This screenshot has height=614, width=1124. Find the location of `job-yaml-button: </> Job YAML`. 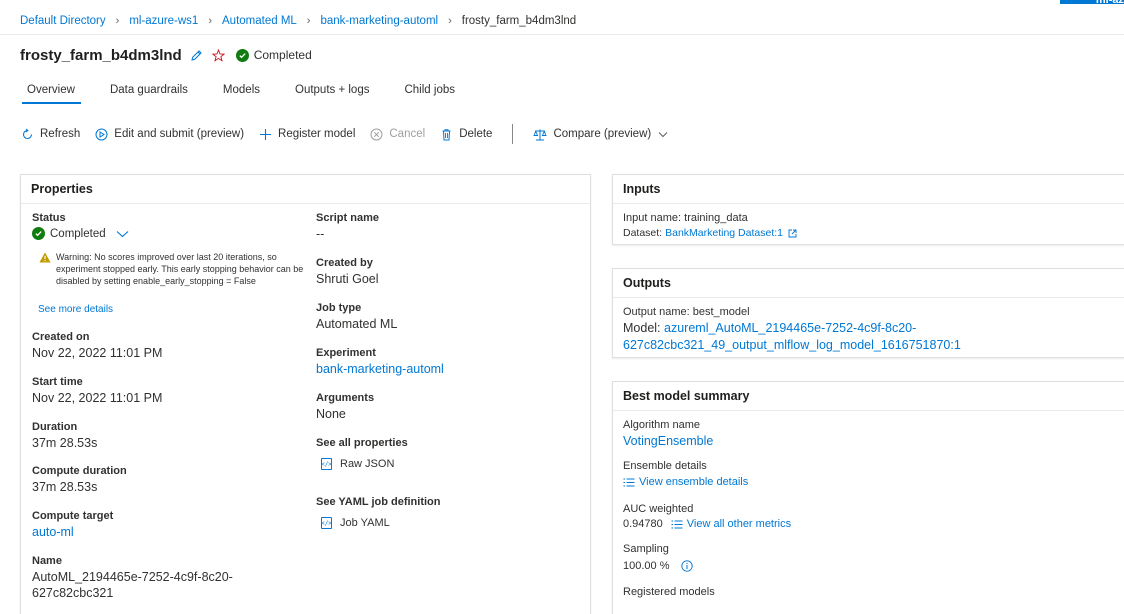

job-yaml-button: </> Job YAML is located at coordinates (355, 523).